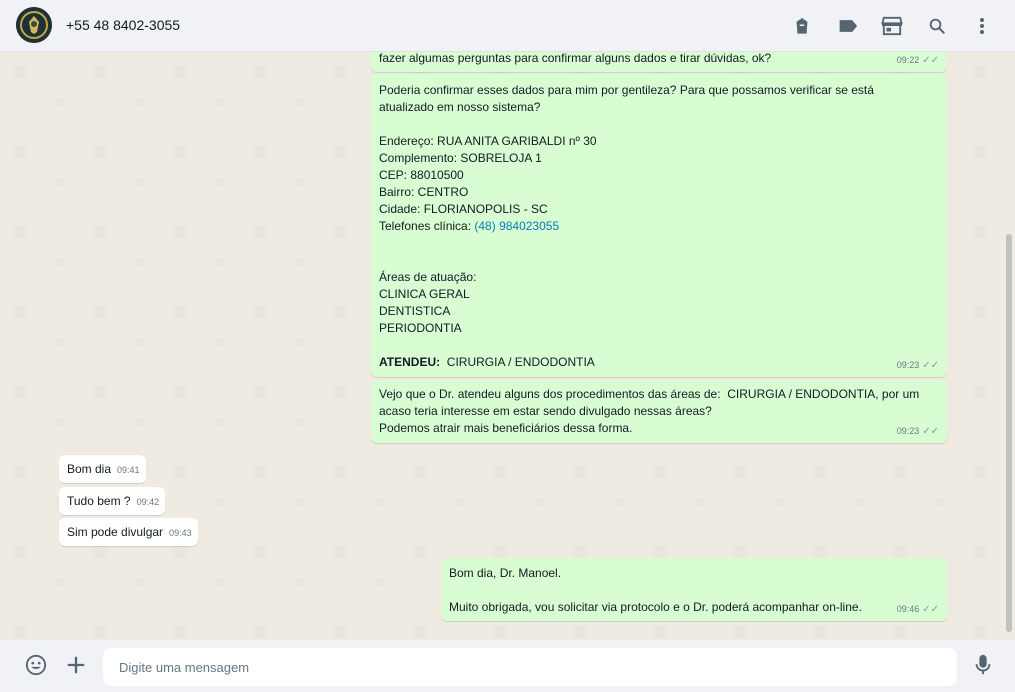  I want to click on phone-label: Telefones clínica:, so click(427, 226).